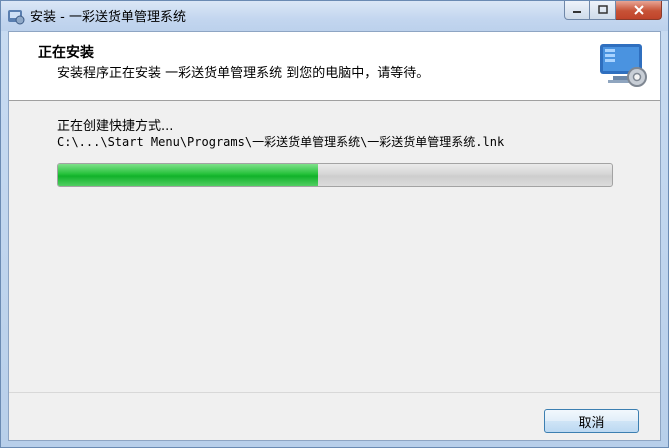 This screenshot has height=448, width=669. What do you see at coordinates (188, 175) in the screenshot?
I see `install-progress-fill` at bounding box center [188, 175].